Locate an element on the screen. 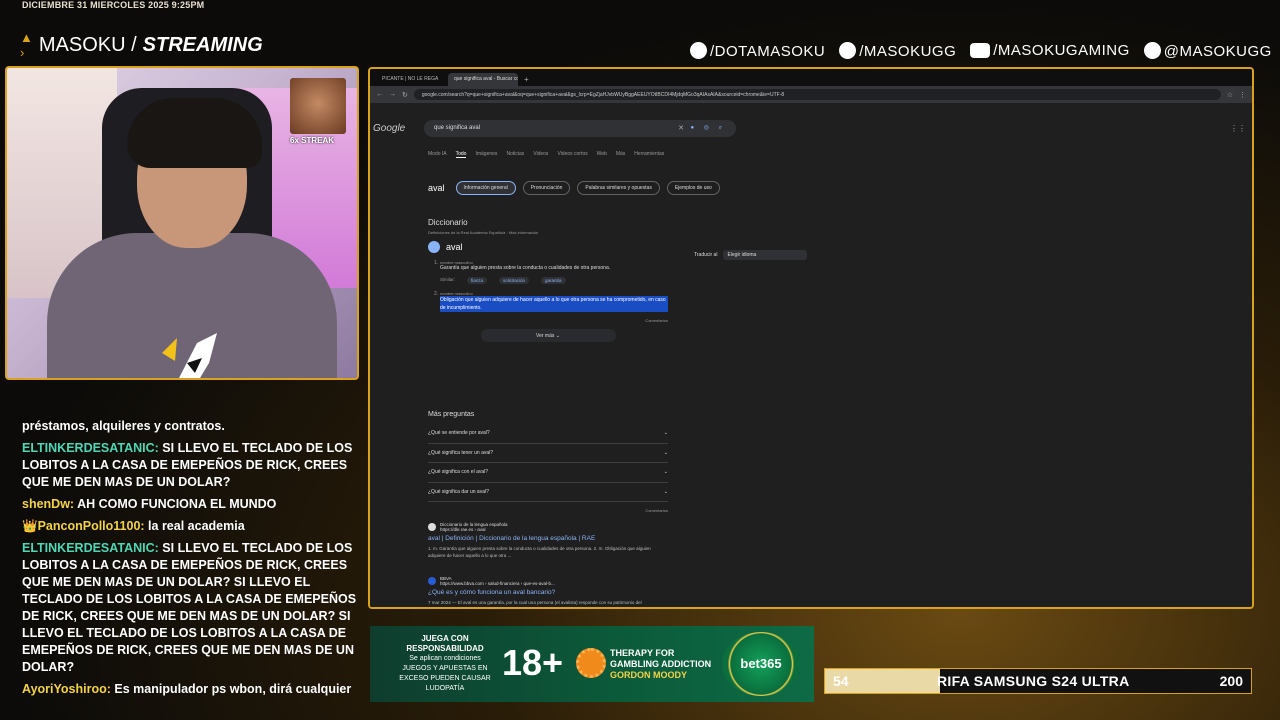 The width and height of the screenshot is (1280, 720). social-tiktok: @MASOKUGG is located at coordinates (1207, 51).